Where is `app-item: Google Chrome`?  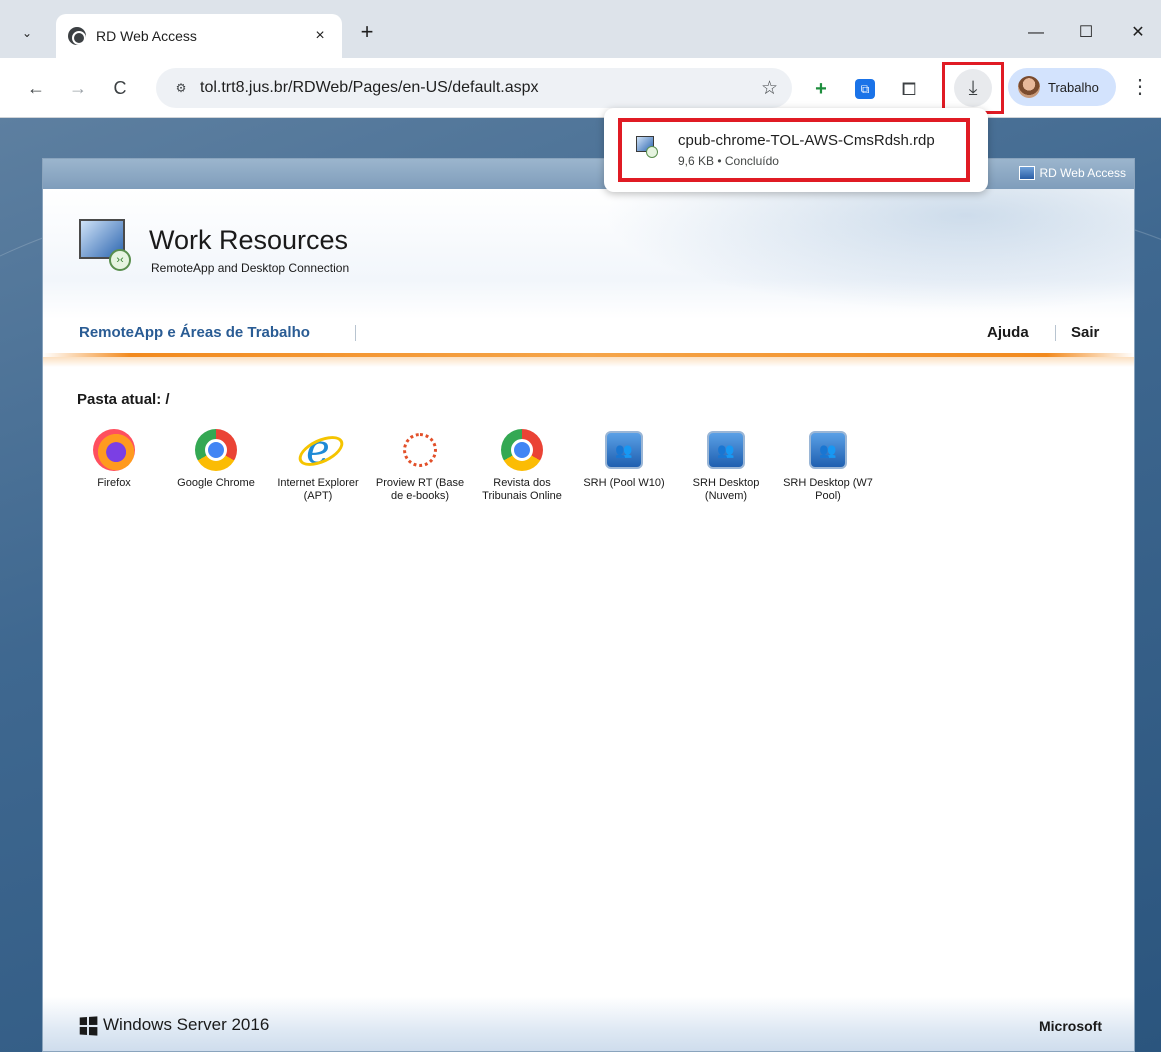
app-item: Google Chrome is located at coordinates (216, 466).